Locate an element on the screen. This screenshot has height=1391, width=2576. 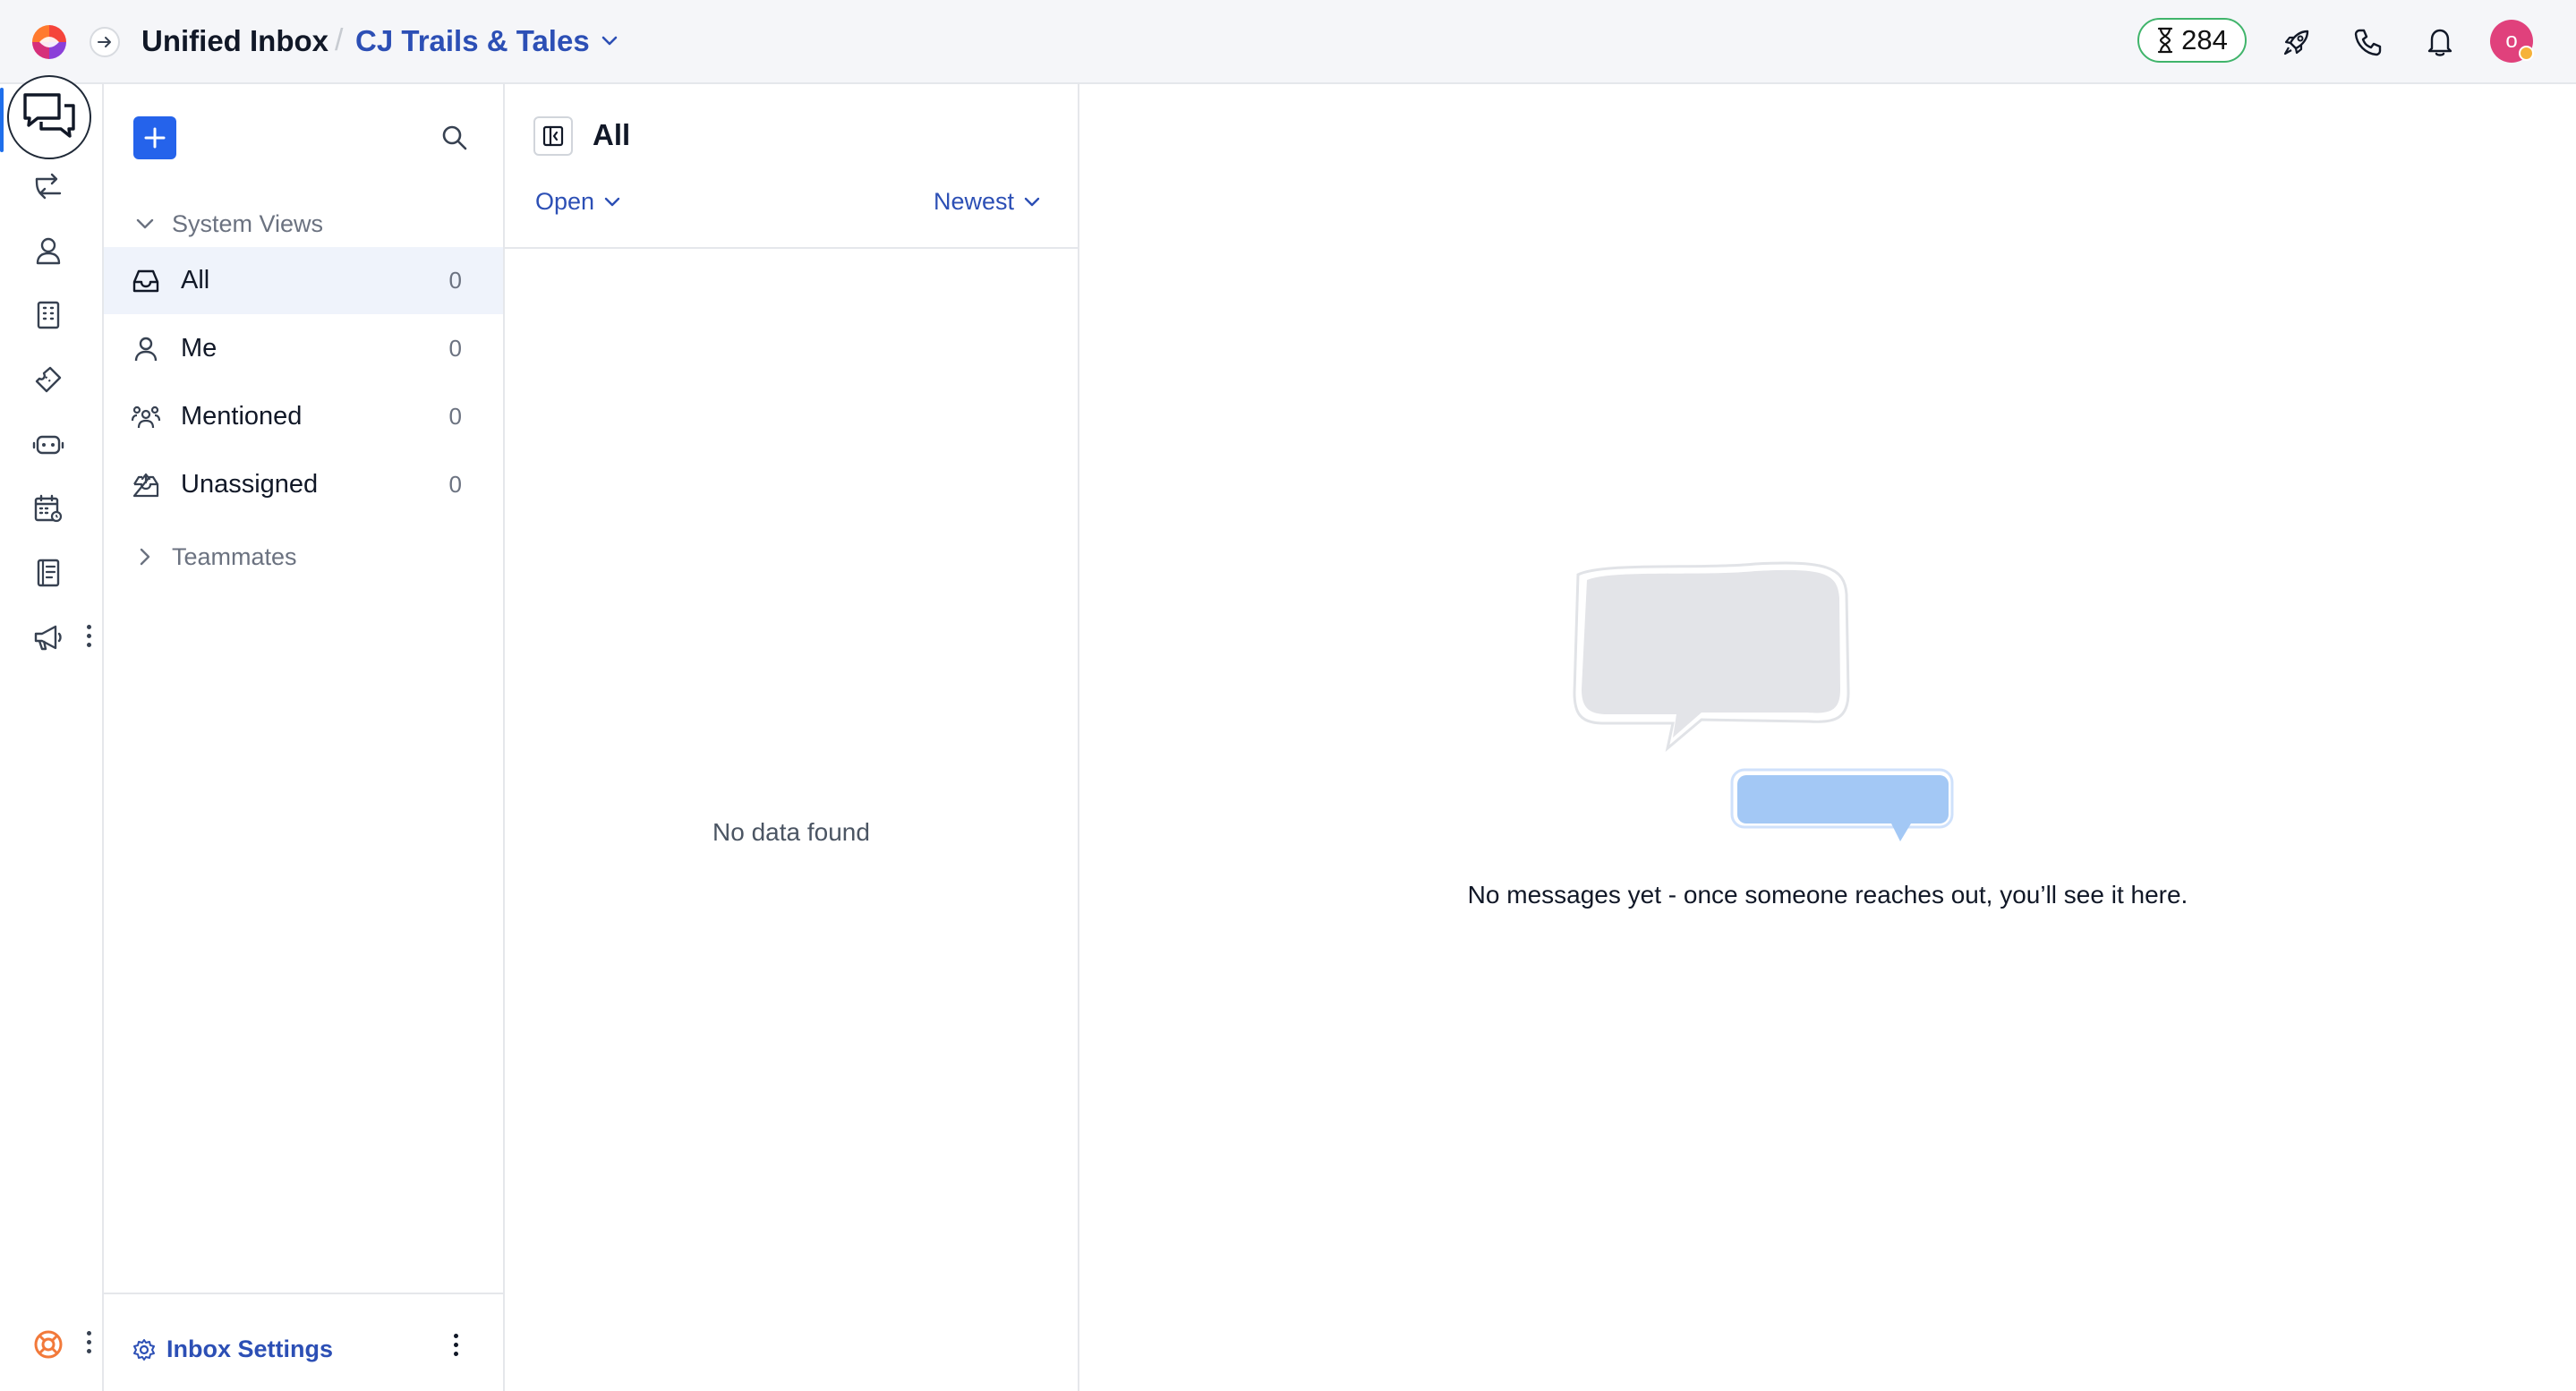
credits-badge: 284 is located at coordinates (2192, 40).